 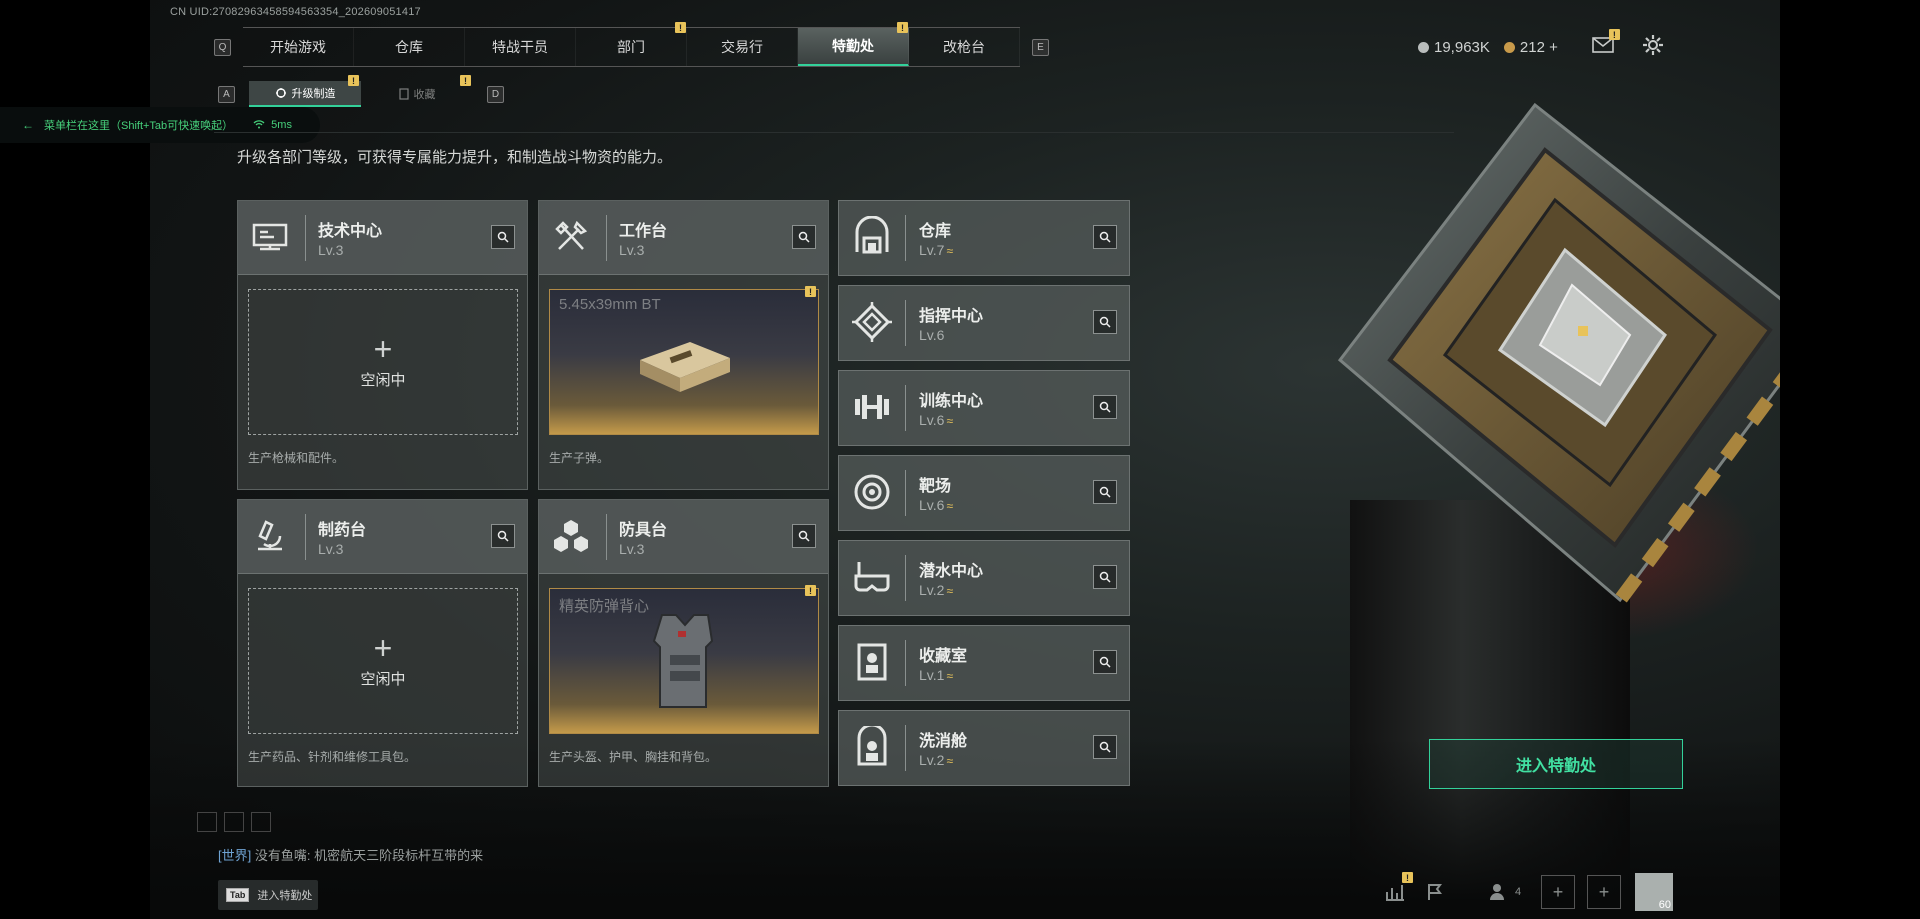 I want to click on production-slot: 精英防弹背心 !, so click(x=684, y=659).